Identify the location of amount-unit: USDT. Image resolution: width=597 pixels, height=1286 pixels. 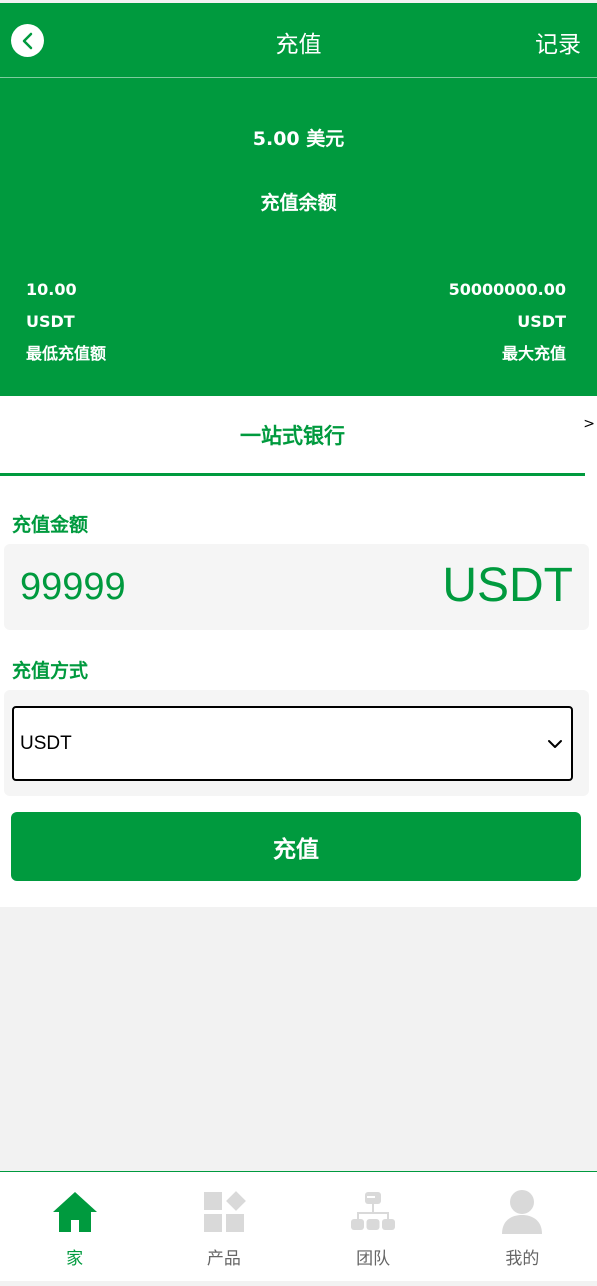
(507, 585).